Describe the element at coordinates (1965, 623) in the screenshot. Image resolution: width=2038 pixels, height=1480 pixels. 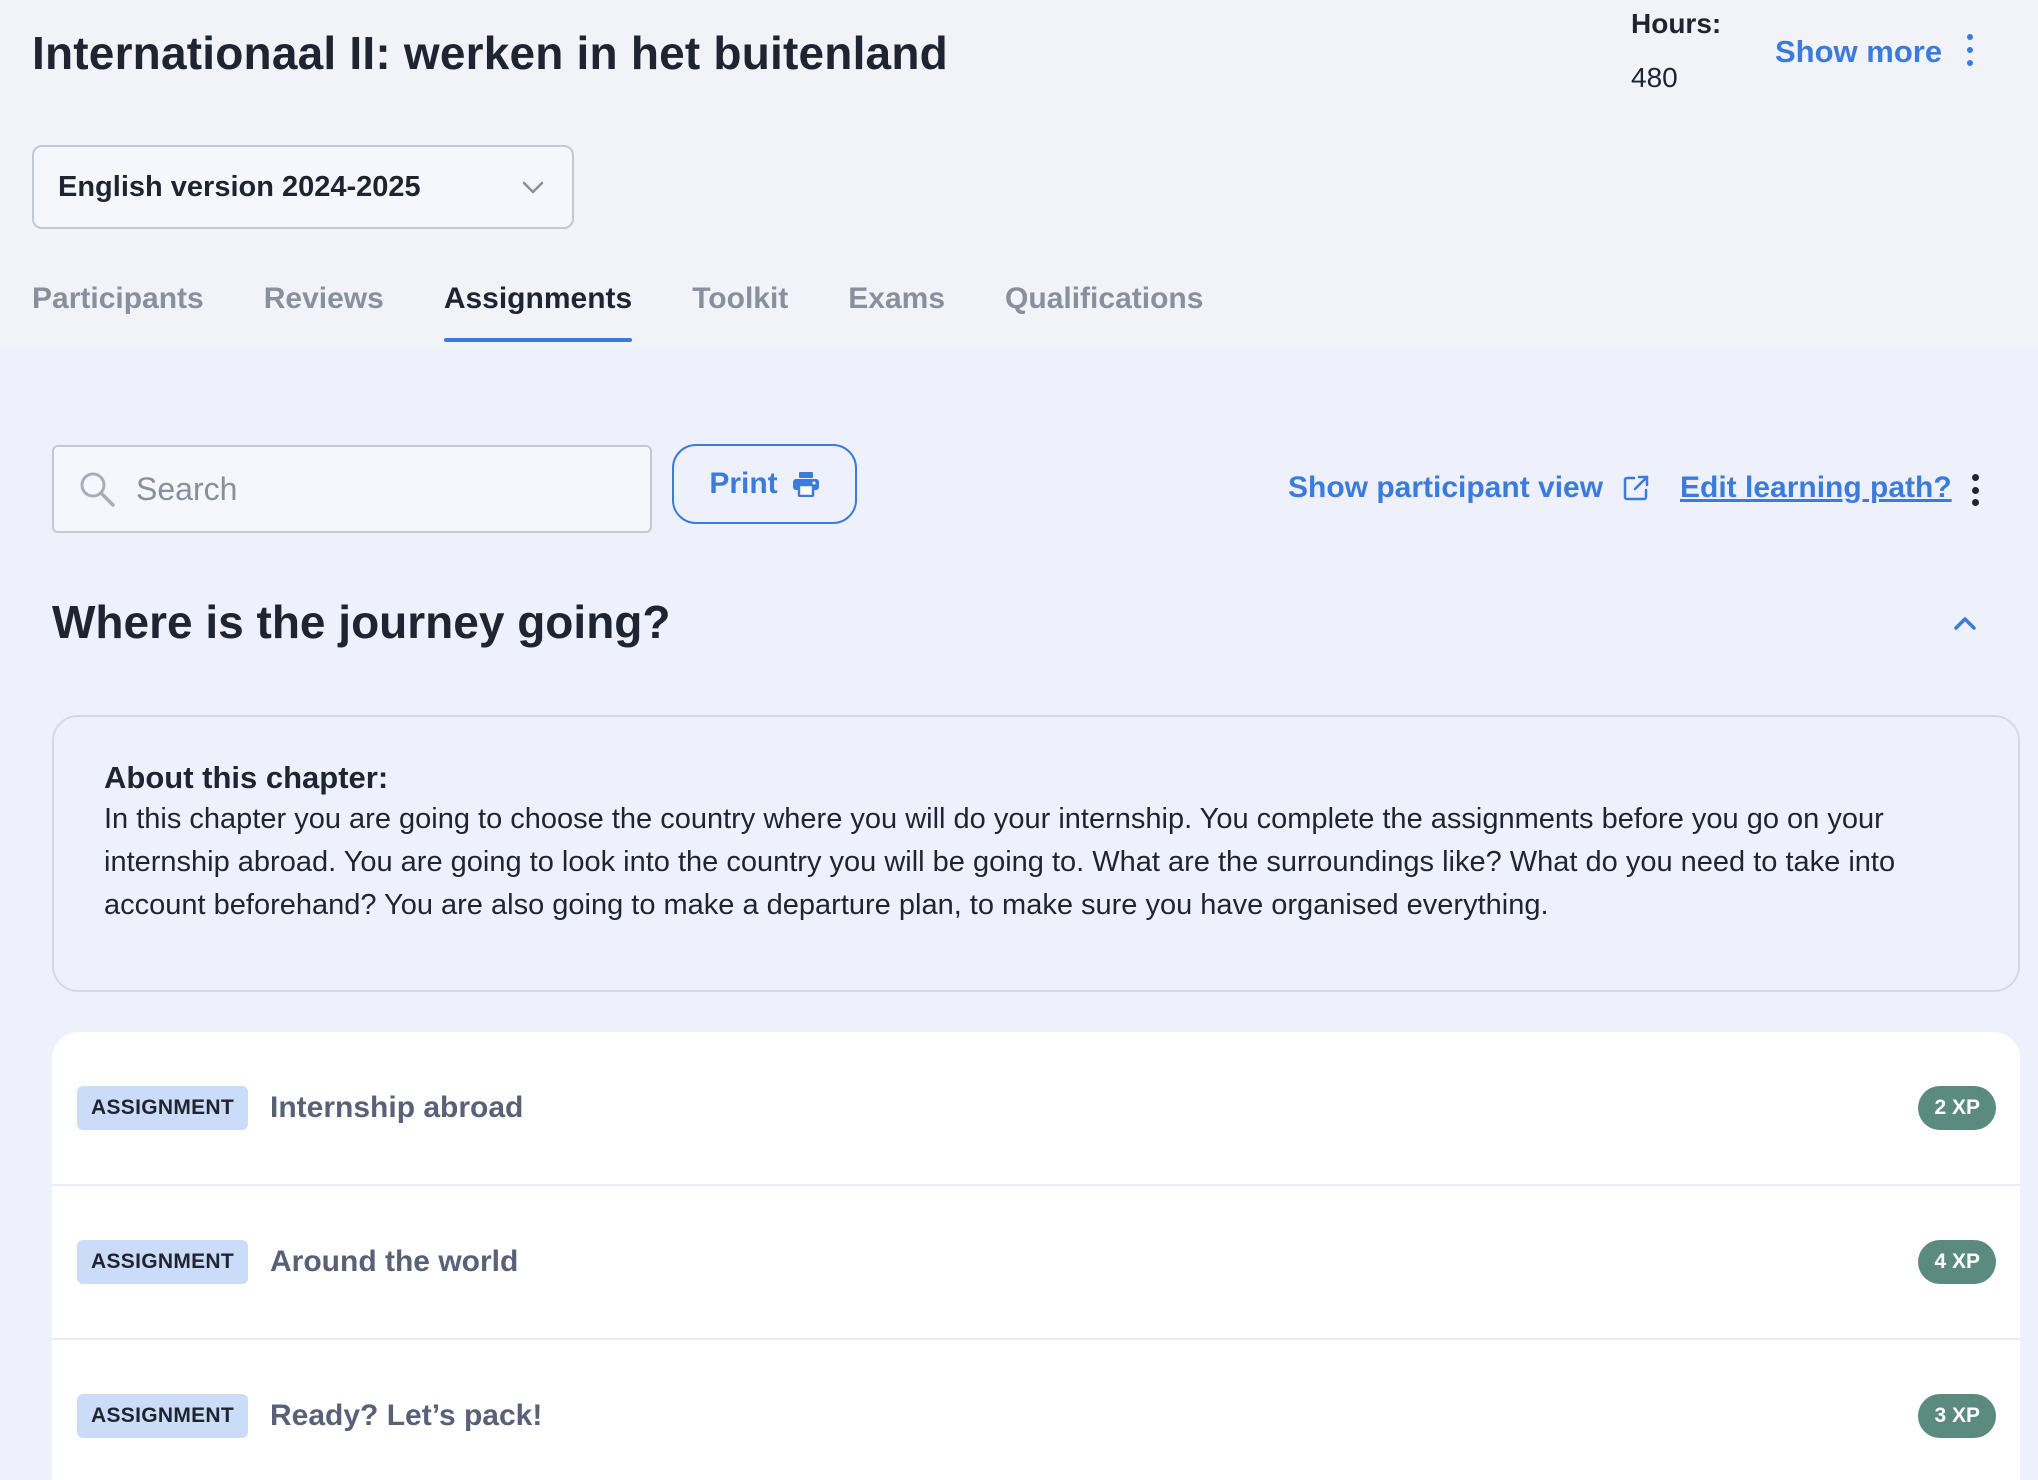
I see `chevron-up-icon` at that location.